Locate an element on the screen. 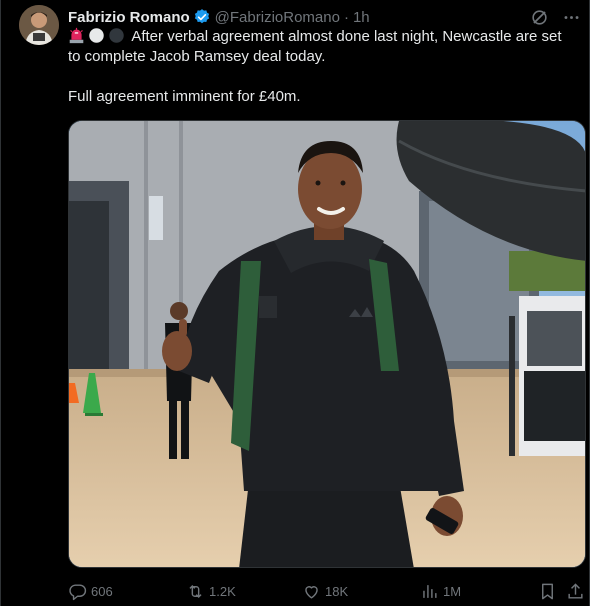 This screenshot has width=590, height=606. repost-icon is located at coordinates (195, 591).